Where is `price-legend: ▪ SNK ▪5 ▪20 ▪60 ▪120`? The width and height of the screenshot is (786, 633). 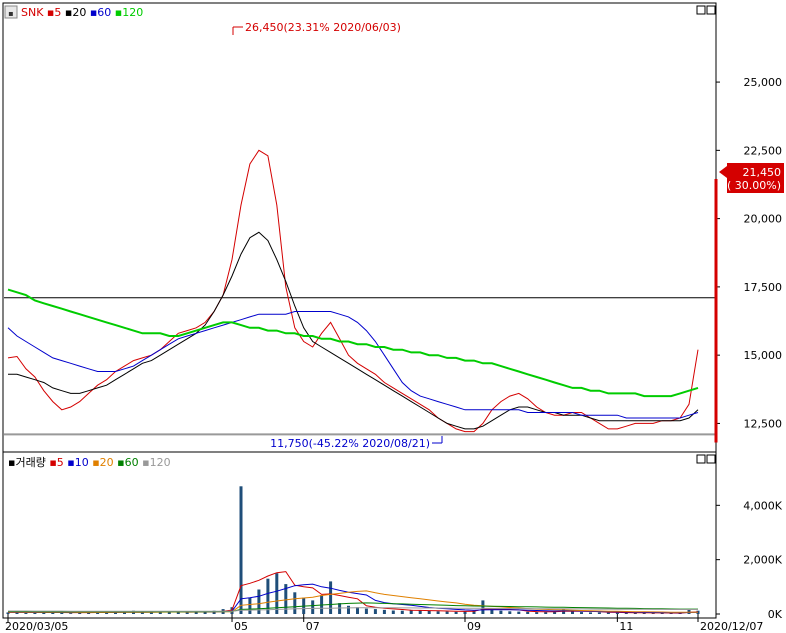
price-legend: ▪ SNK ▪5 ▪20 ▪60 ▪120 is located at coordinates (73, 12).